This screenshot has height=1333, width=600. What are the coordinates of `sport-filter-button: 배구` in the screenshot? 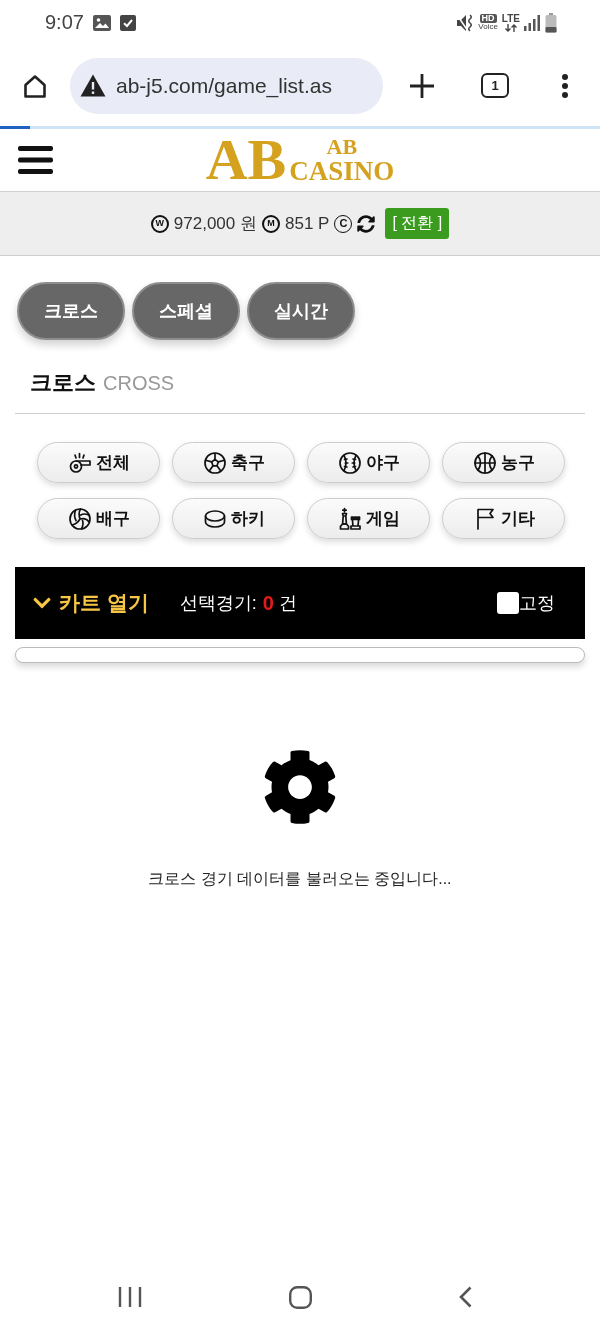 It's located at (98, 518).